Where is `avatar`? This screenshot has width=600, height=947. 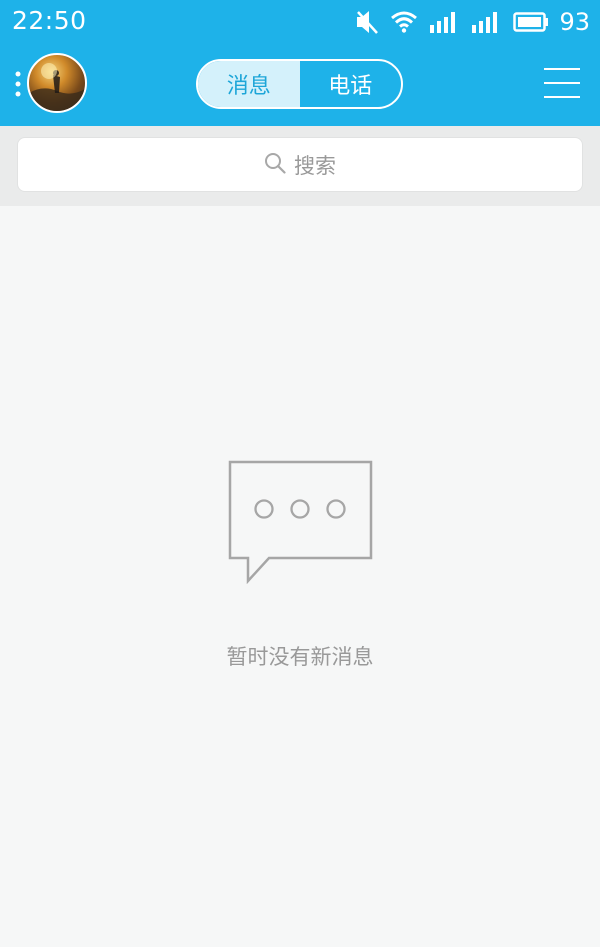 avatar is located at coordinates (57, 83).